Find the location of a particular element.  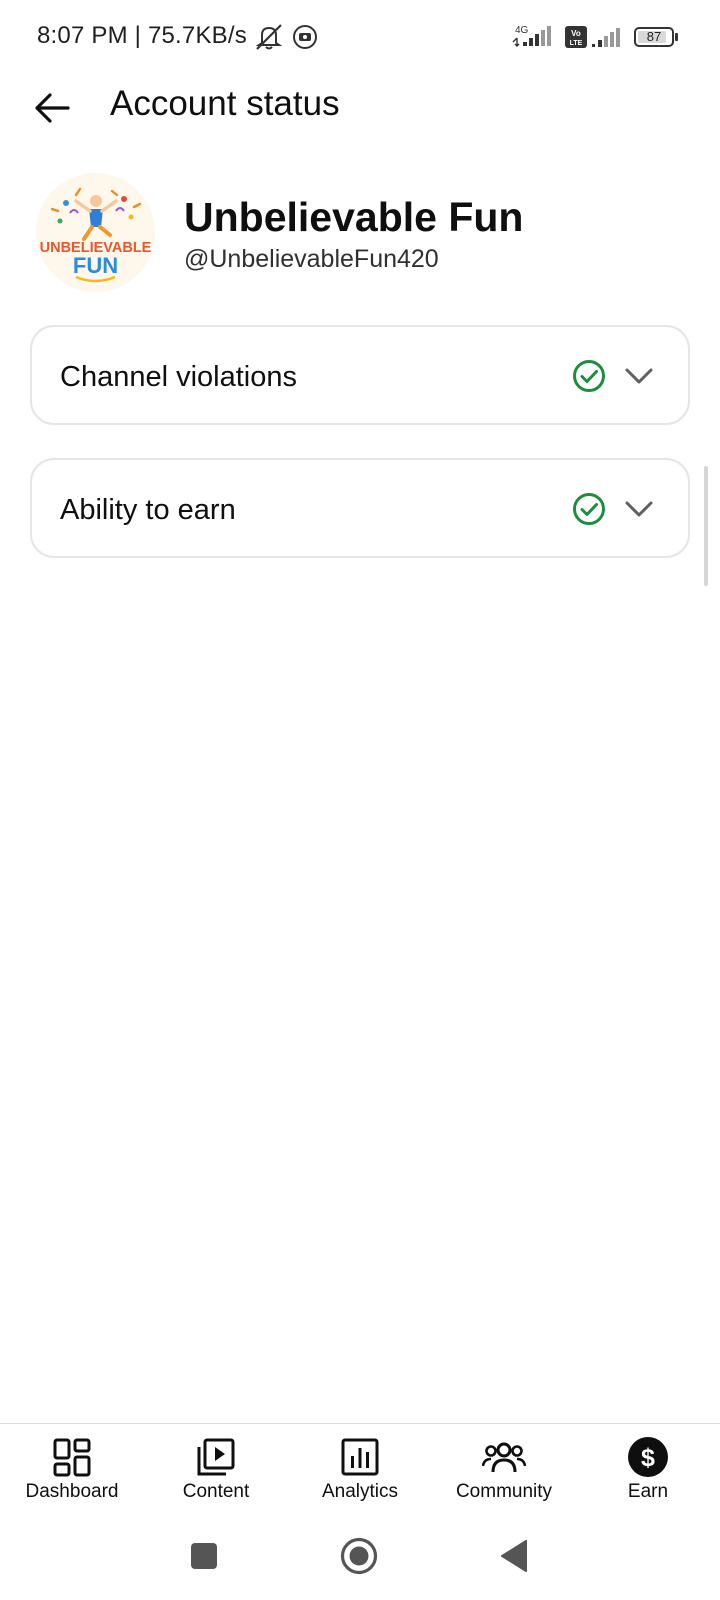

home-button is located at coordinates (359, 1558).